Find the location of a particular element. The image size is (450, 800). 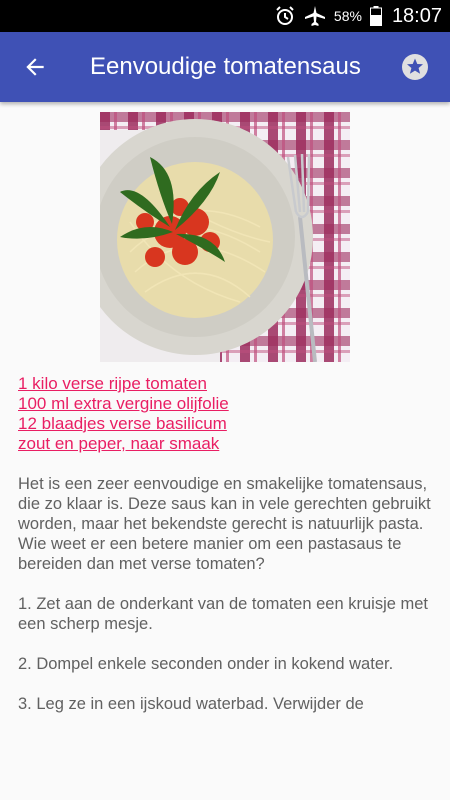

star-icon is located at coordinates (415, 67).